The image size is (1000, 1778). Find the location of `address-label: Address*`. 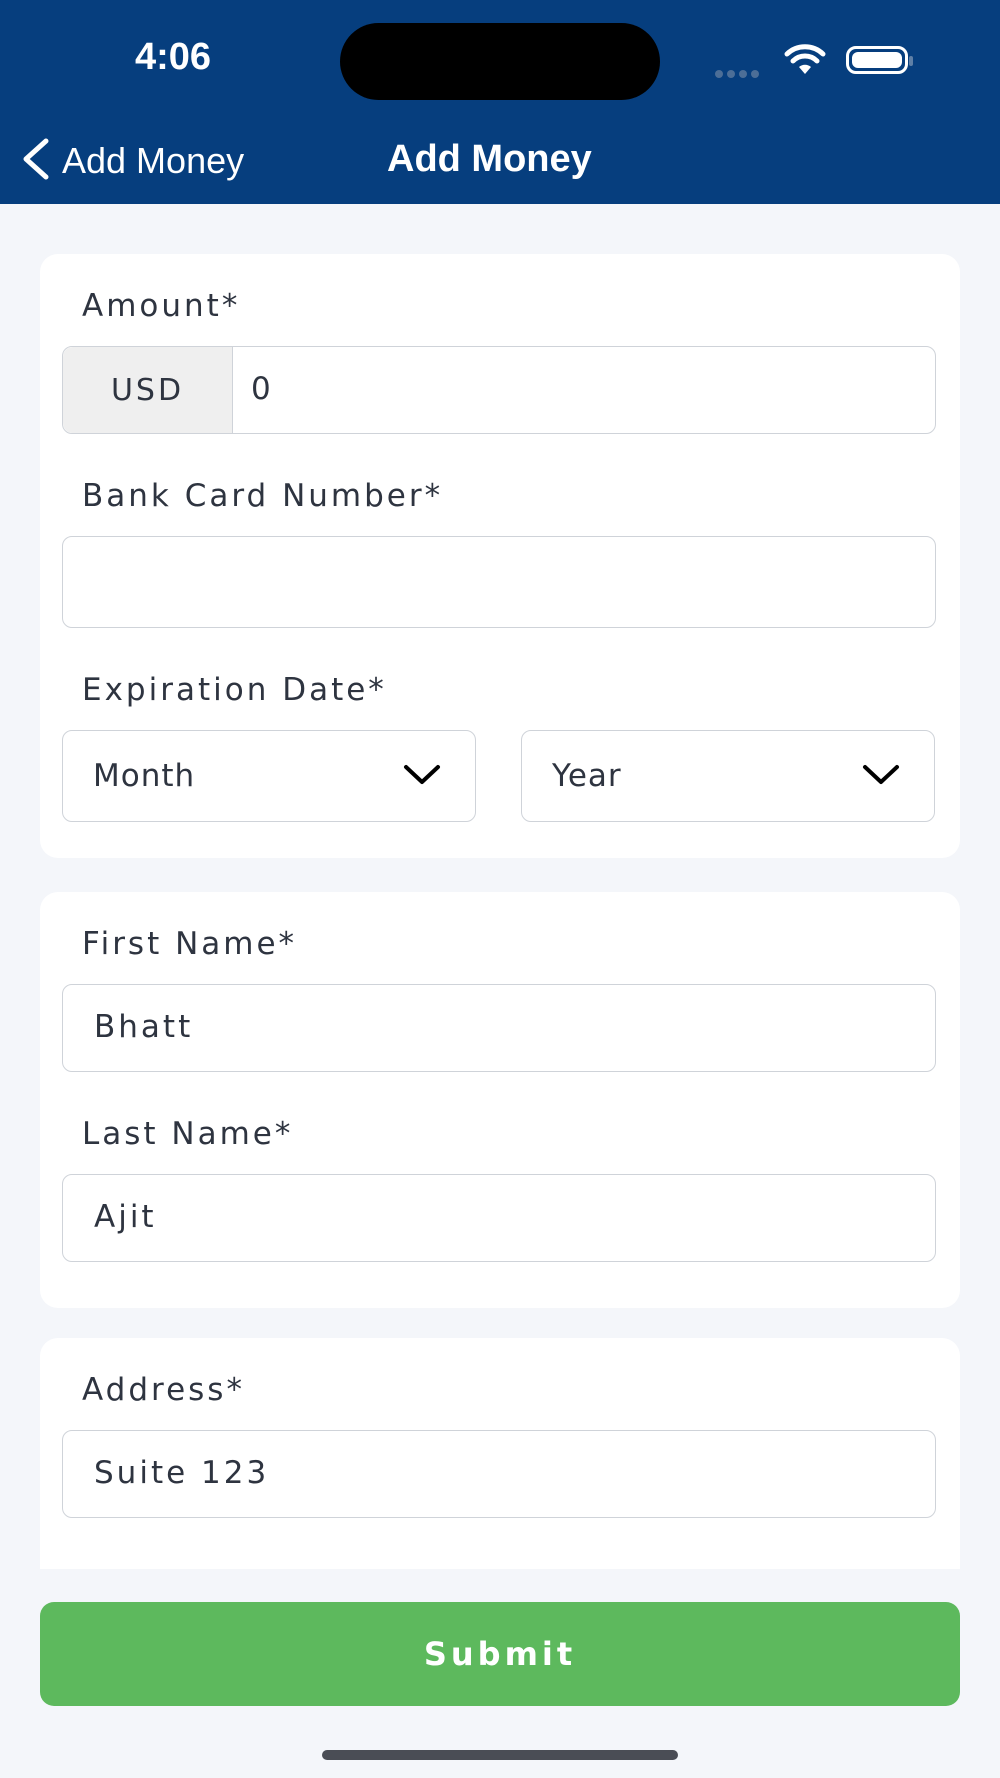

address-label: Address* is located at coordinates (163, 1390).